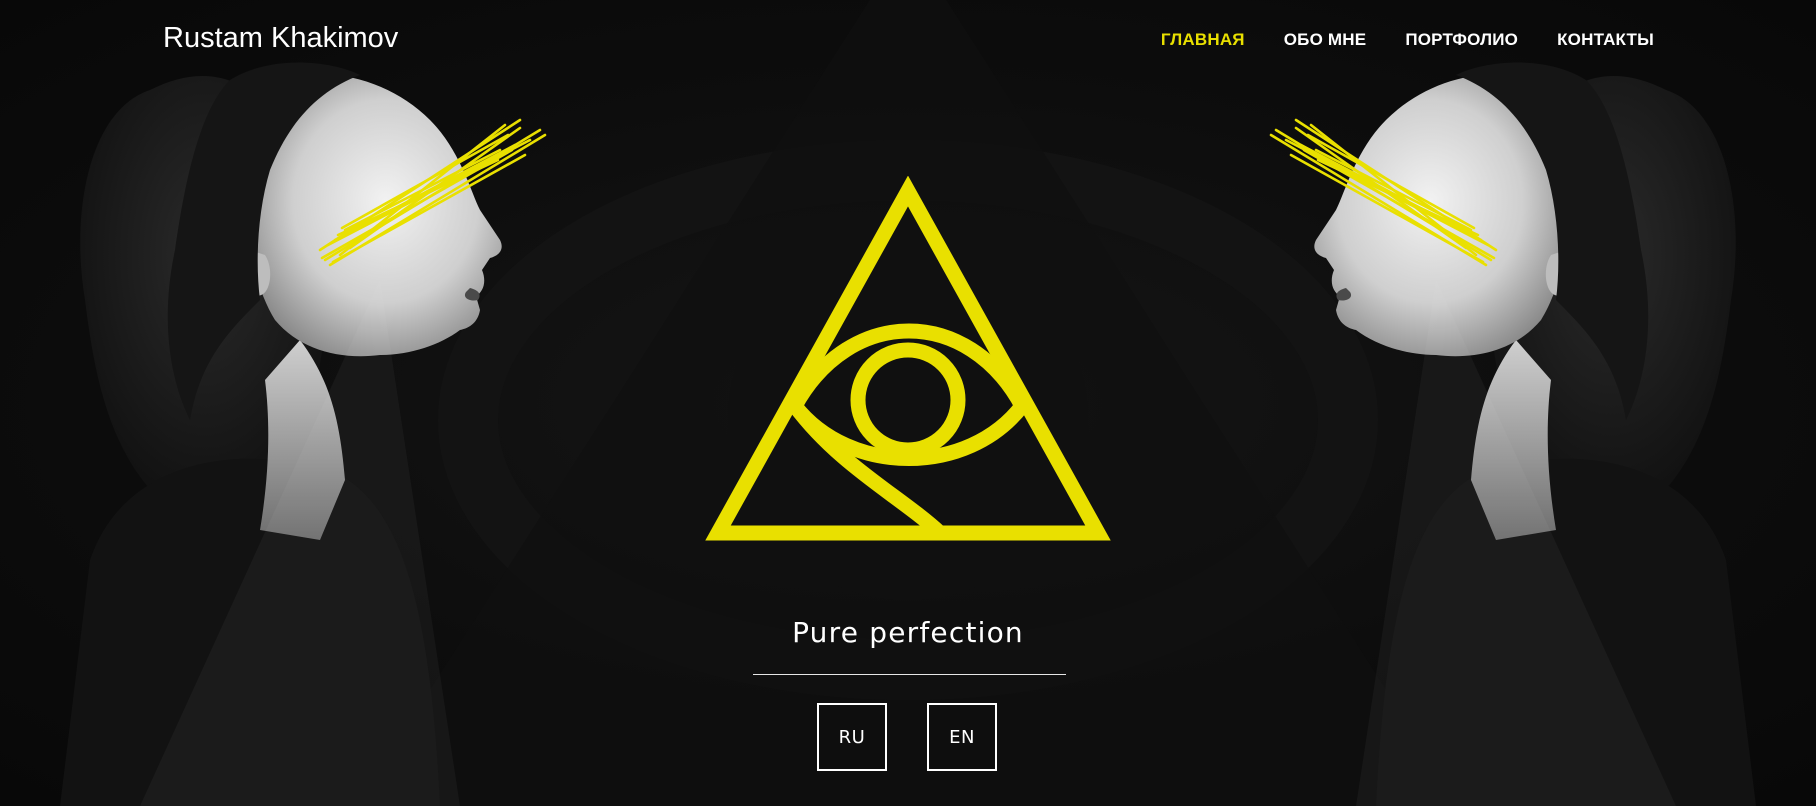 Image resolution: width=1816 pixels, height=806 pixels. What do you see at coordinates (1203, 40) in the screenshot?
I see `nav-item-home: ГЛАВНАЯ` at bounding box center [1203, 40].